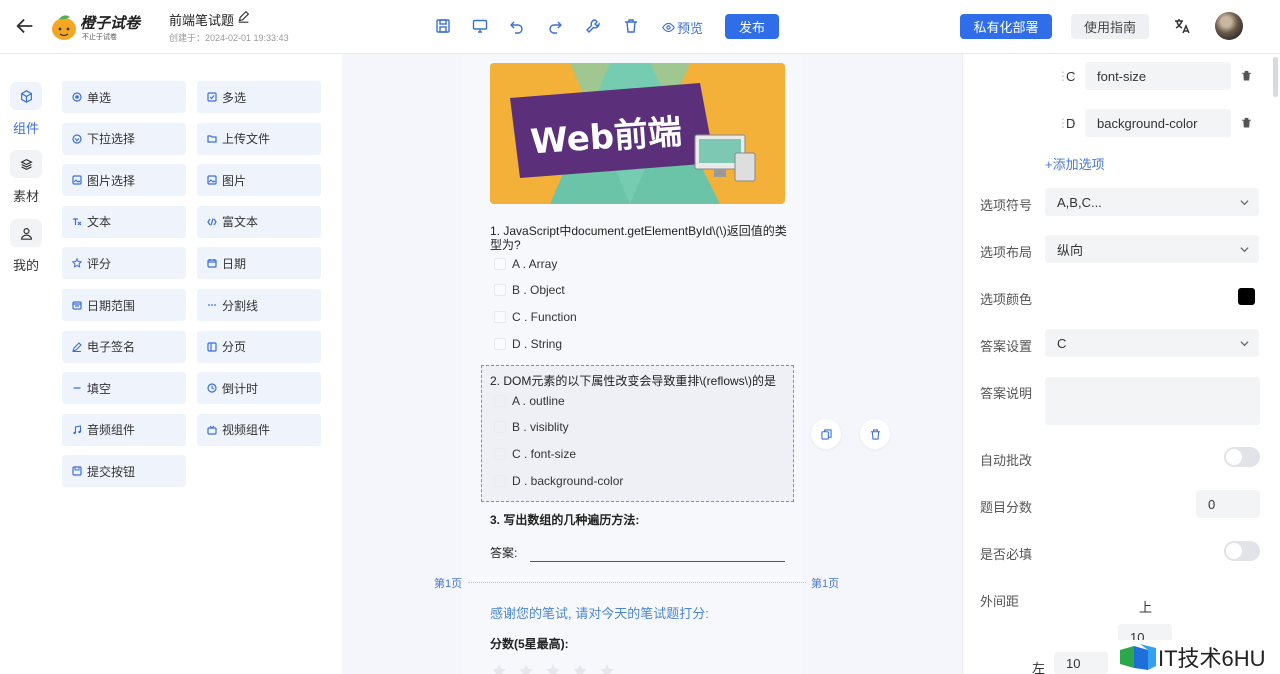 The width and height of the screenshot is (1280, 674). What do you see at coordinates (259, 388) in the screenshot?
I see `component-clock: 倒计时` at bounding box center [259, 388].